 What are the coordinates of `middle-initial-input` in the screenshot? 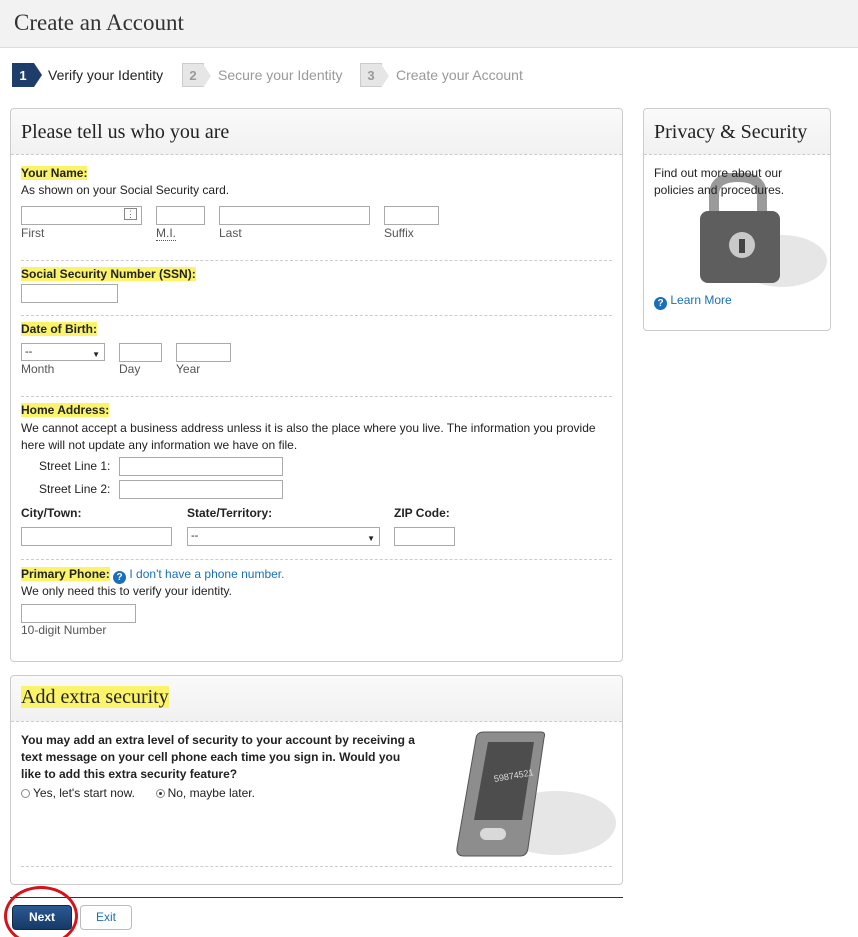 It's located at (180, 215).